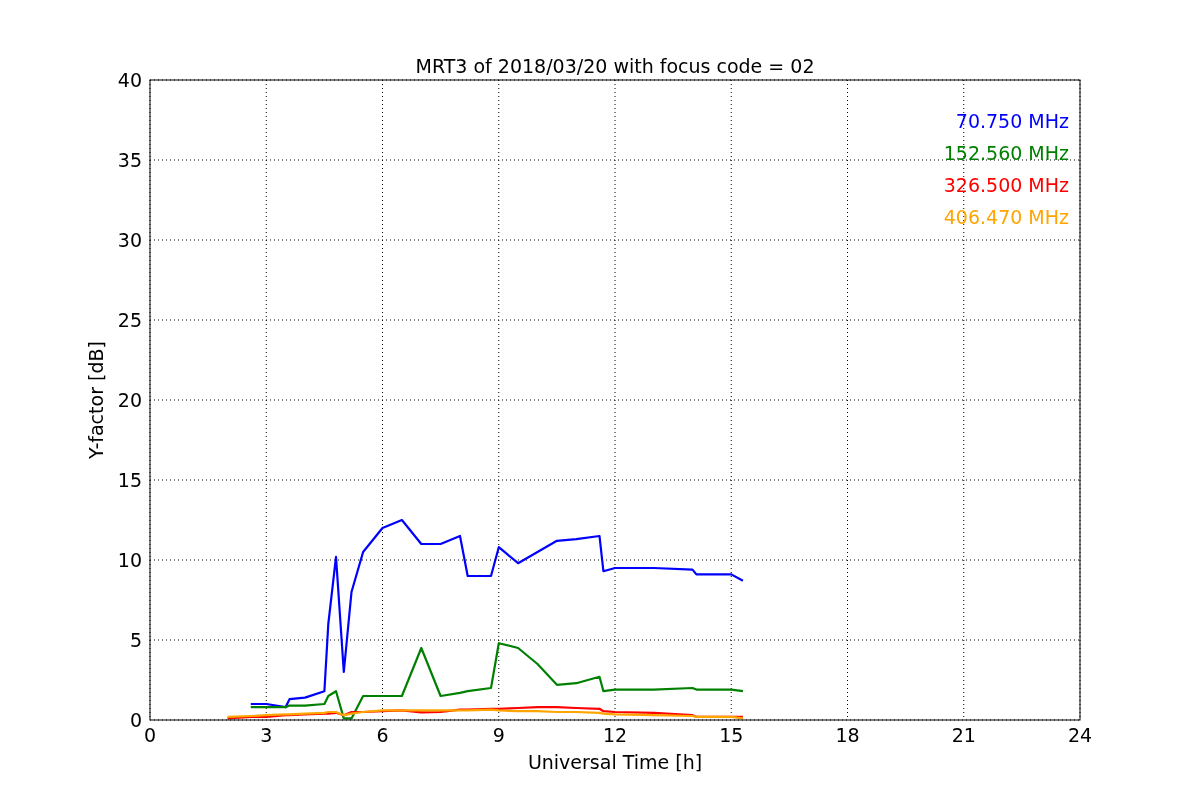 The width and height of the screenshot is (1200, 800). Describe the element at coordinates (498, 735) in the screenshot. I see `x-tick-label: 9` at that location.